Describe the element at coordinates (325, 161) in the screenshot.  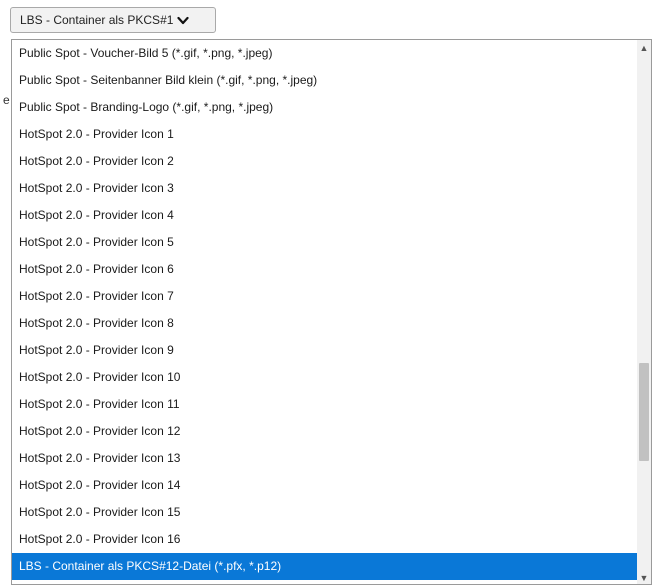
I see `dropdown-option: HotSpot 2.0 - Provider Icon 2` at that location.